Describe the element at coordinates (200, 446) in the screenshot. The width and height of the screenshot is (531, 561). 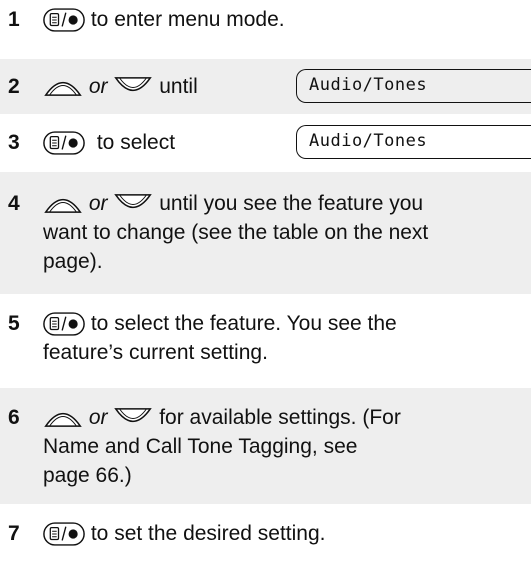
I see `step-text-line2: Name and Call Tone Tagging, see` at that location.